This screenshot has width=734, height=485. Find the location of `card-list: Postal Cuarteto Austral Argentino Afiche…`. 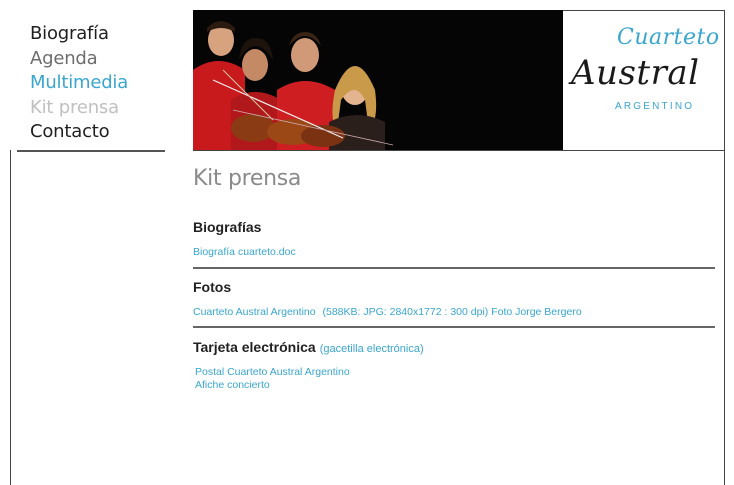

card-list: Postal Cuarteto Austral Argentino Afiche… is located at coordinates (456, 379).